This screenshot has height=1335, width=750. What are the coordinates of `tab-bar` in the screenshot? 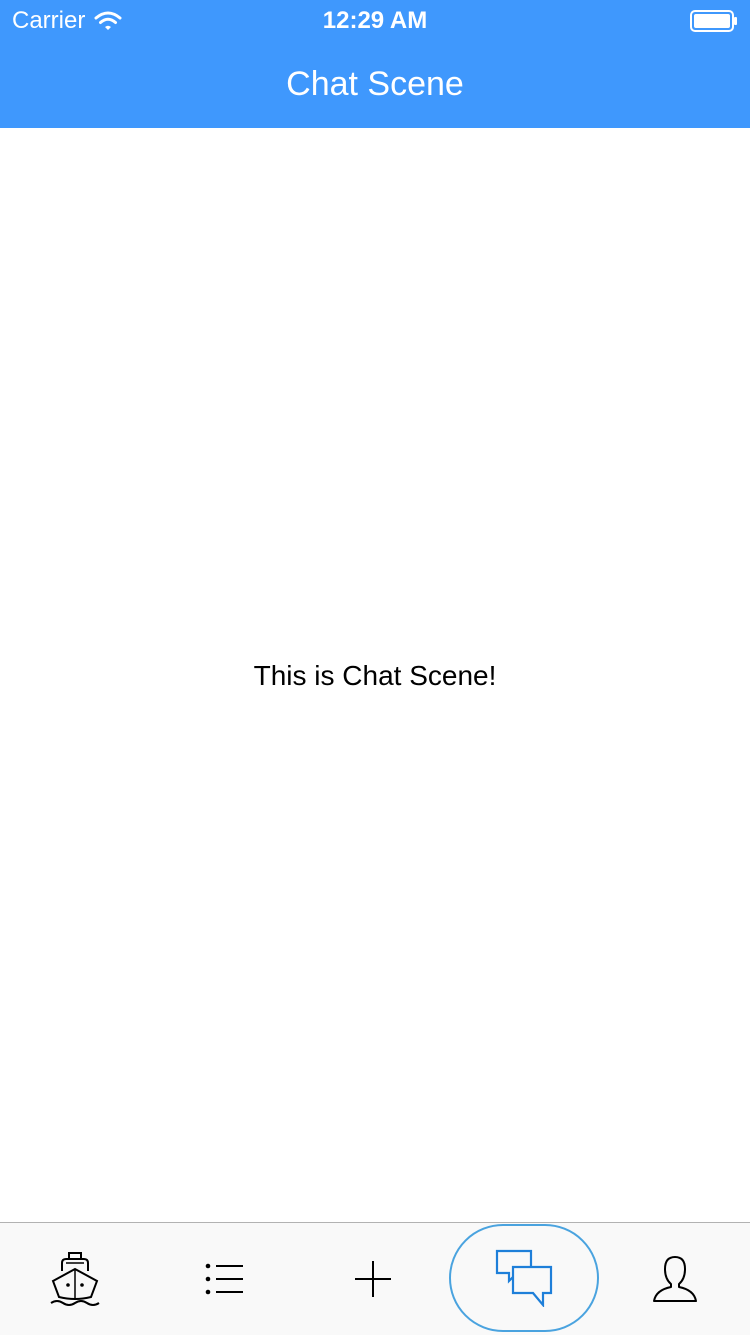 It's located at (375, 1278).